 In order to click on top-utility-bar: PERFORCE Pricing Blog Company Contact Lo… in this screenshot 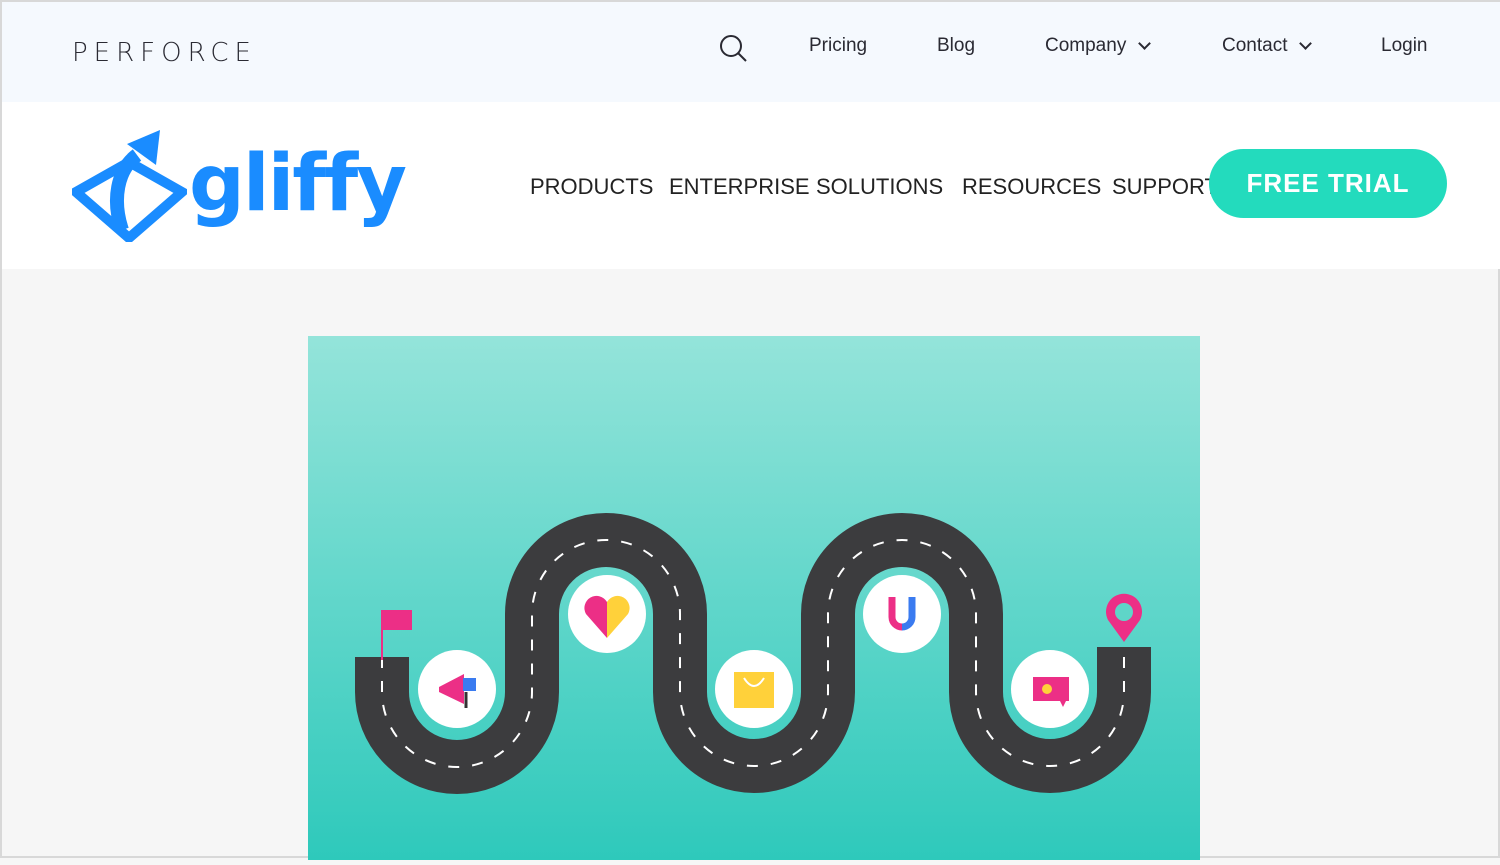, I will do `click(751, 52)`.